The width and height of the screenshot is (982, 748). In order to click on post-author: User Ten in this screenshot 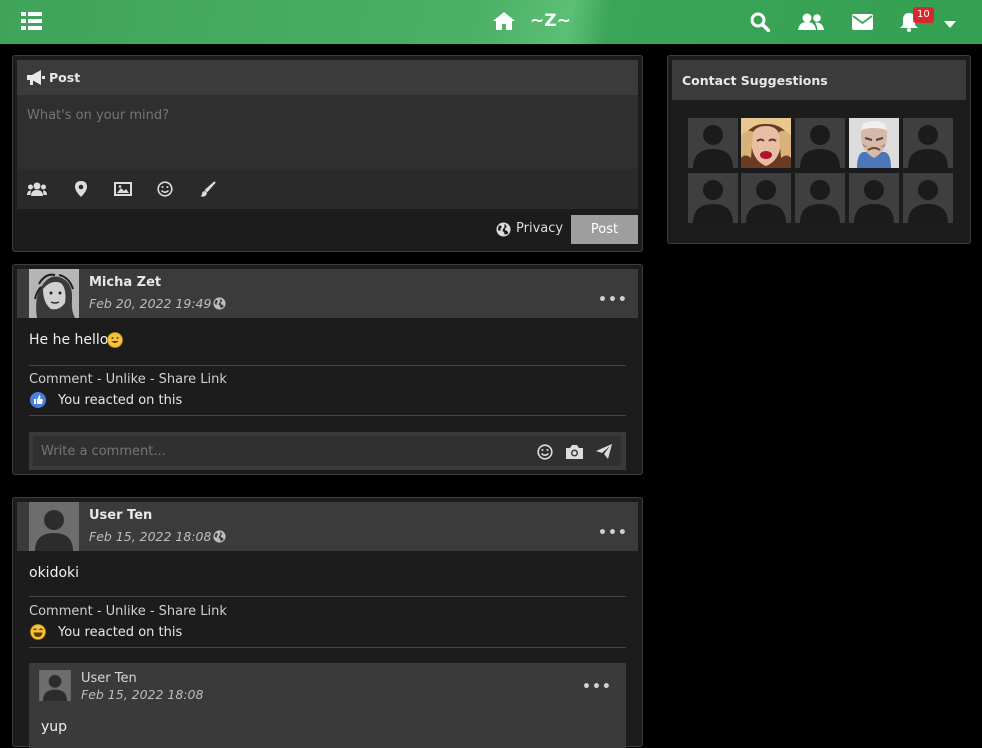, I will do `click(120, 515)`.